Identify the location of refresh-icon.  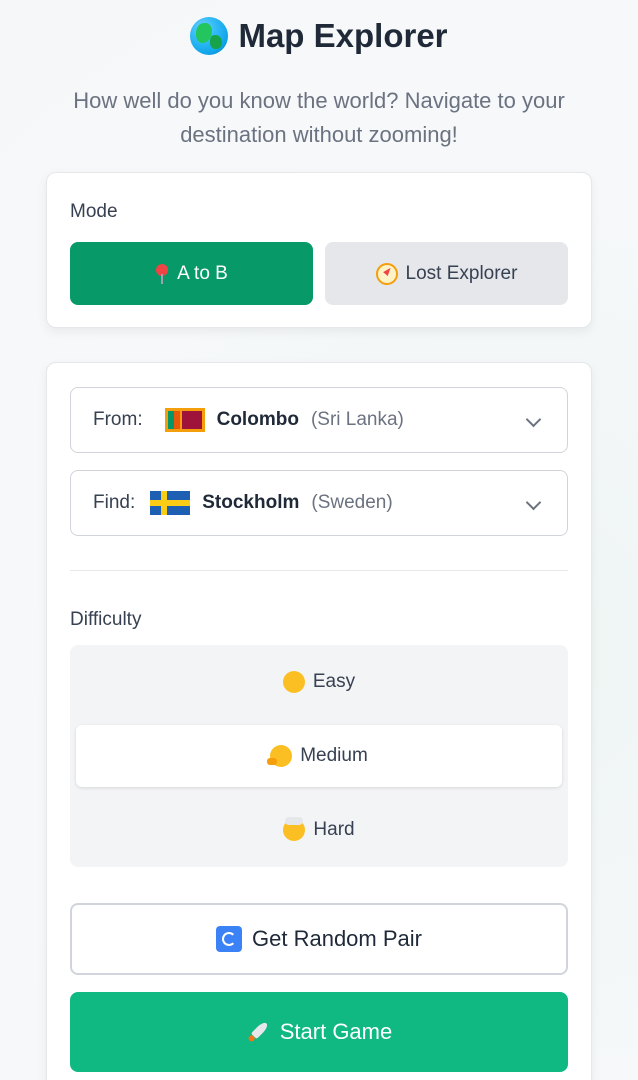
(229, 939).